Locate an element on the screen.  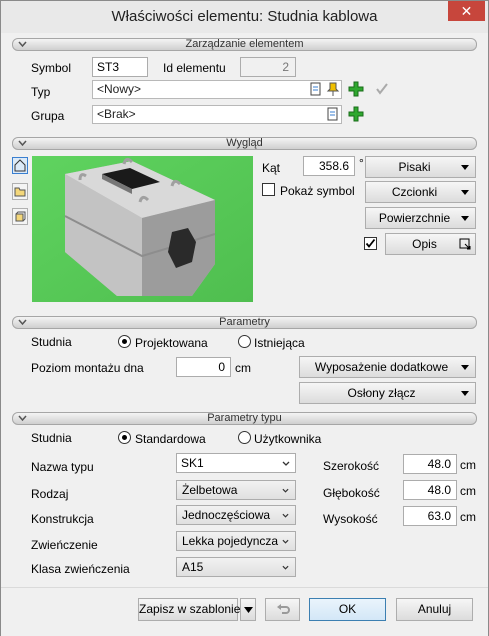
house-view-icon is located at coordinates (20, 165).